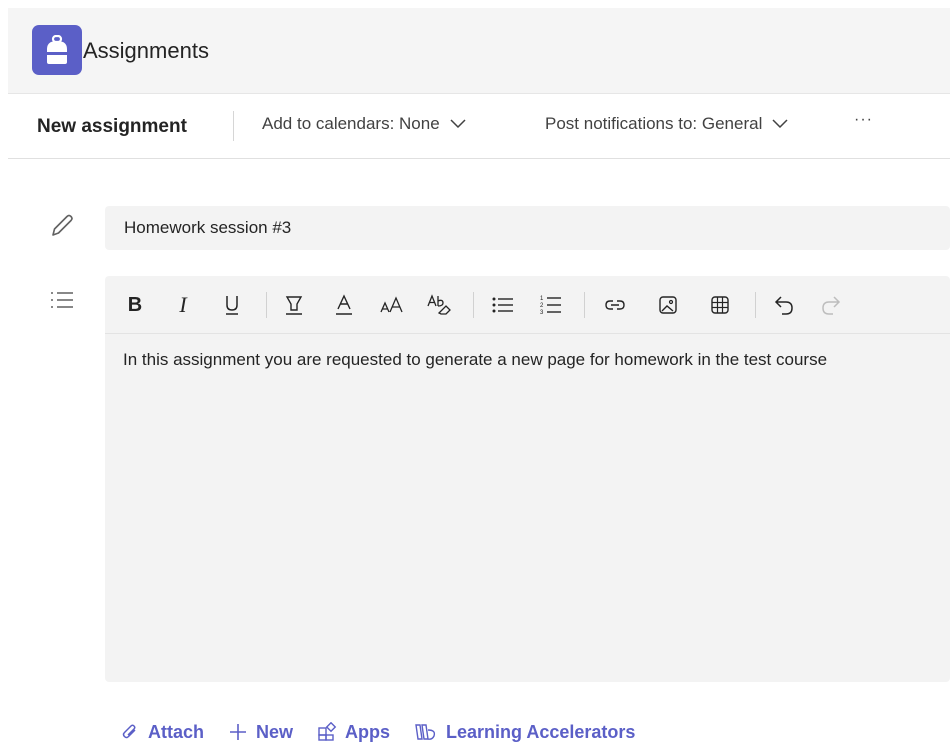 Image resolution: width=950 pixels, height=742 pixels. Describe the element at coordinates (542, 313) in the screenshot. I see `svg-text: 3` at that location.